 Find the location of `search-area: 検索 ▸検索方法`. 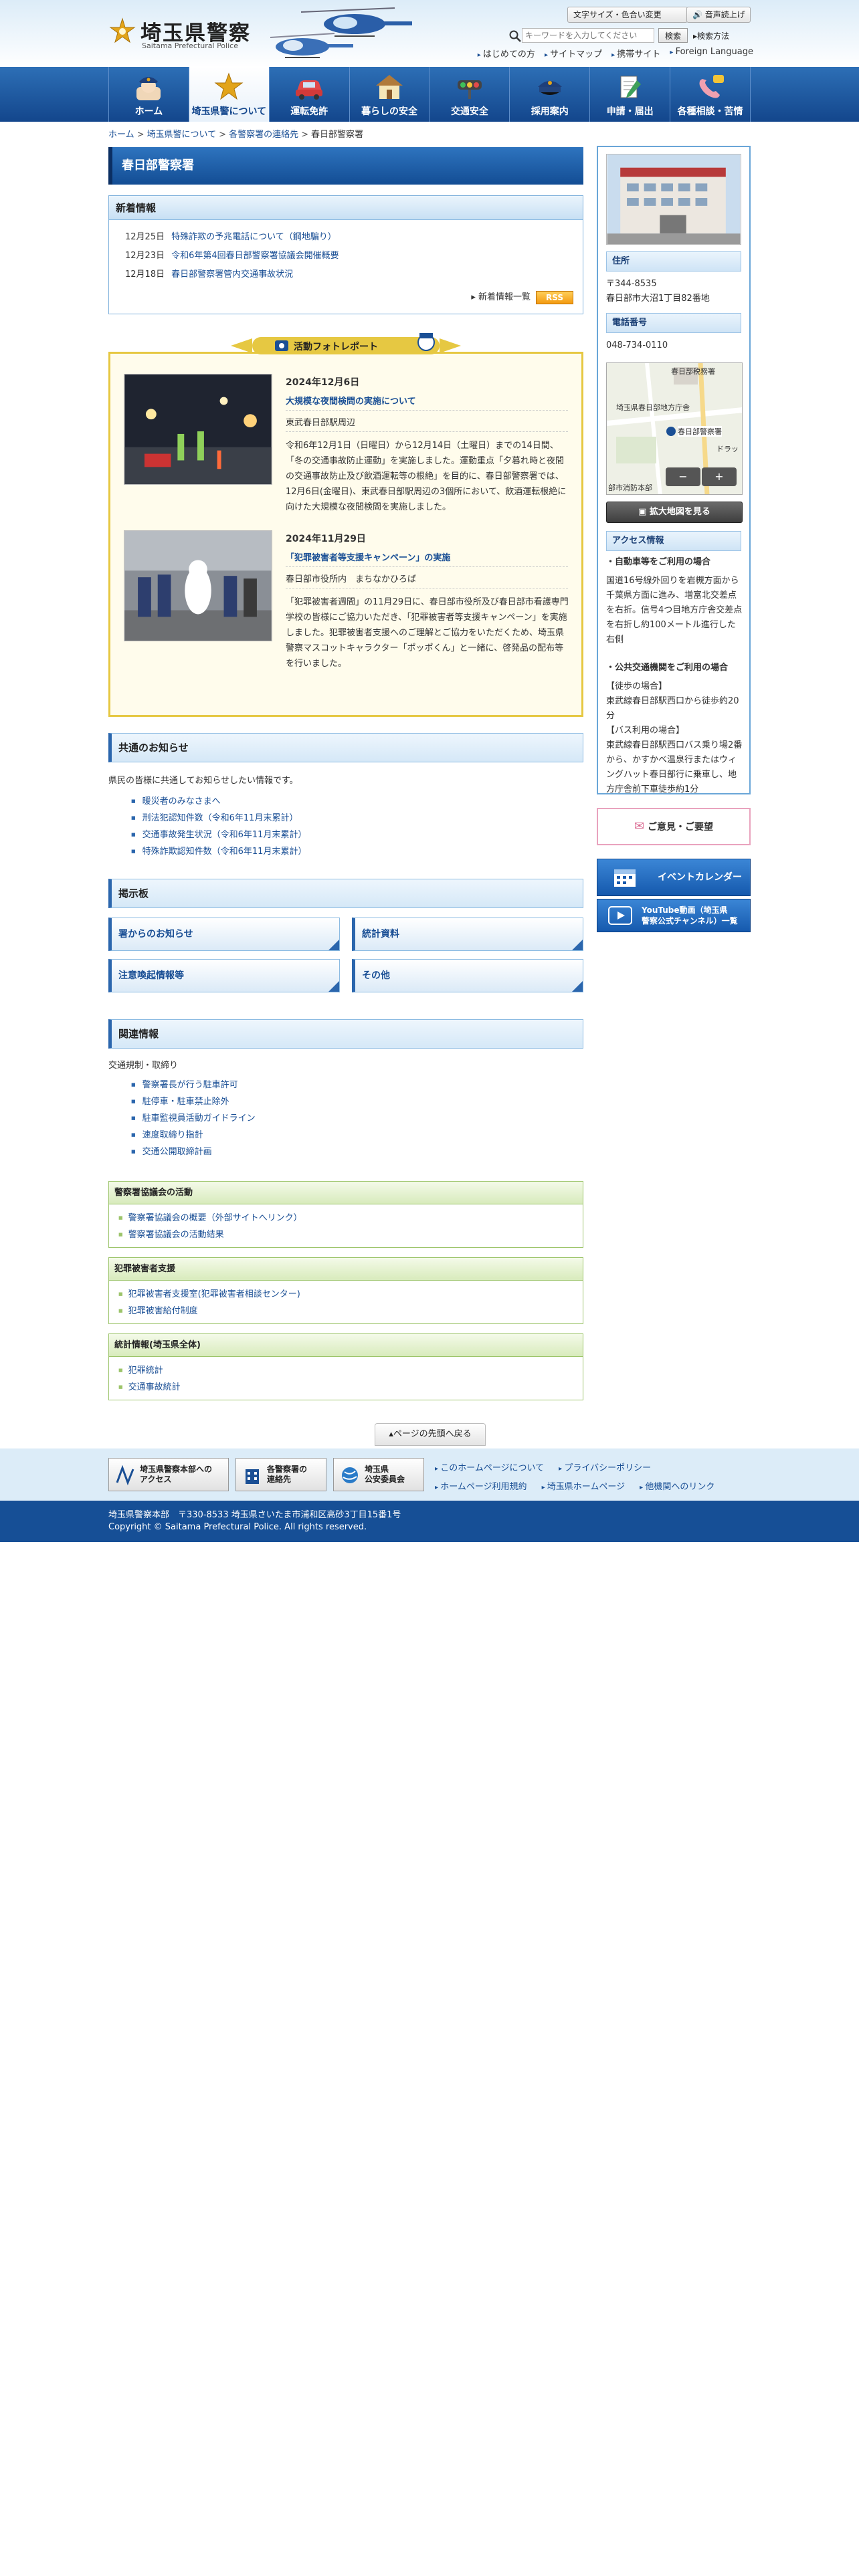

search-area: 検索 ▸検索方法 is located at coordinates (630, 36).